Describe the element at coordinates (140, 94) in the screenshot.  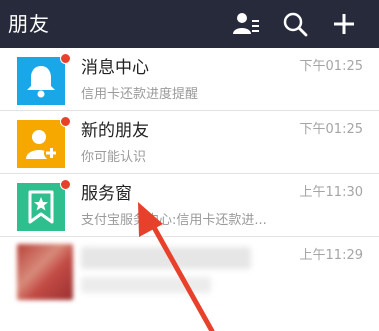
I see `conversation-preview: 信用卡还款进度提醒` at that location.